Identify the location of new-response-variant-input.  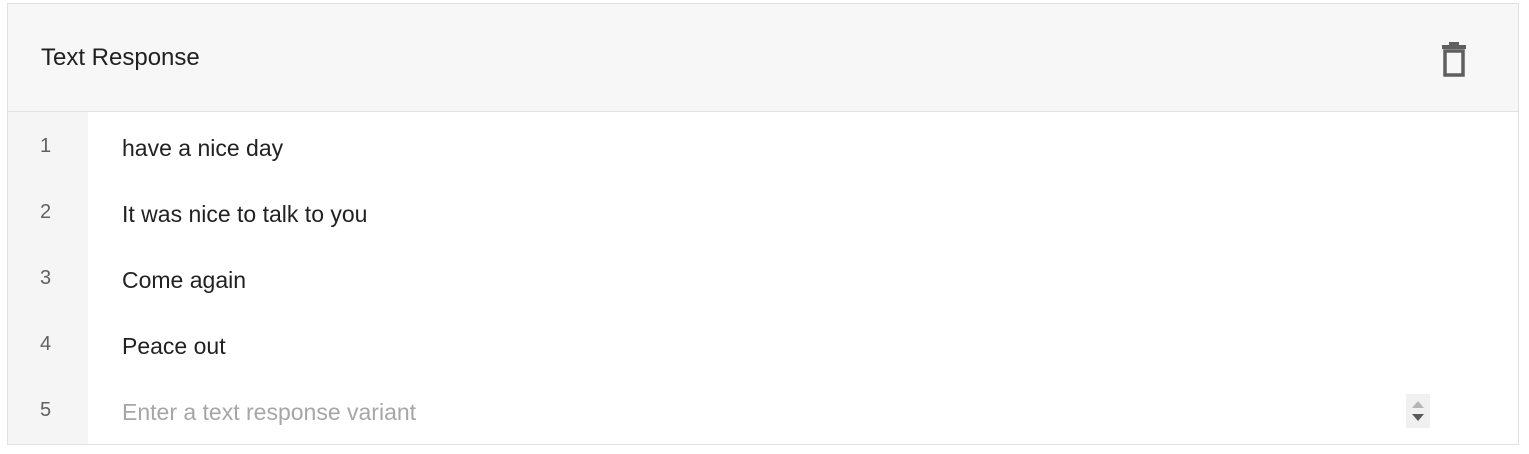
(780, 412).